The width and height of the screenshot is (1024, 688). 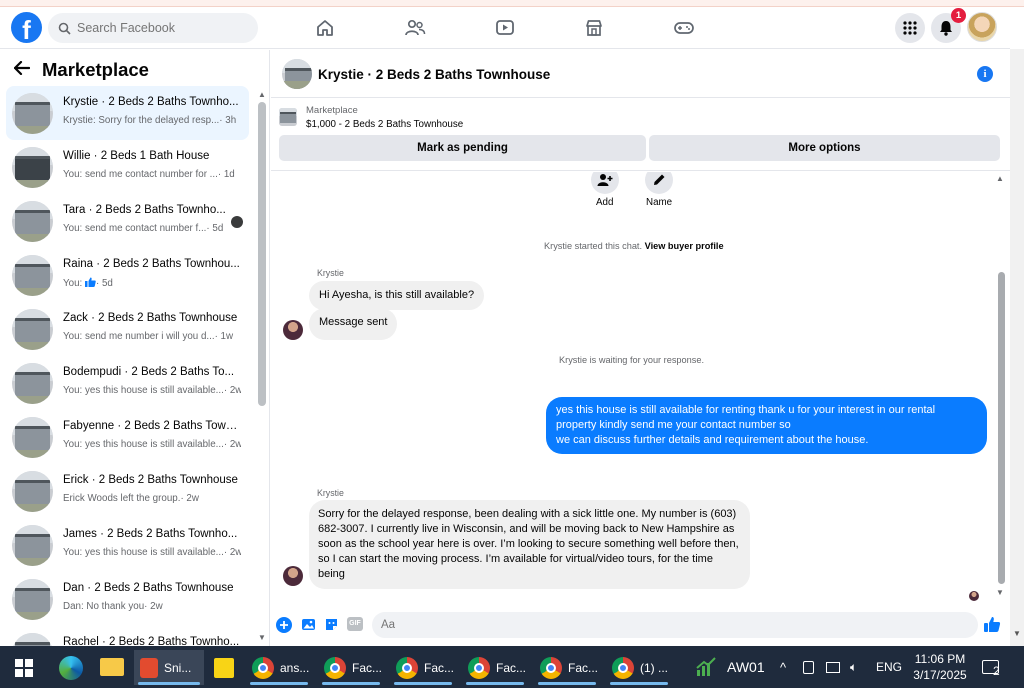 What do you see at coordinates (224, 668) in the screenshot?
I see `sticky-notes-icon` at bounding box center [224, 668].